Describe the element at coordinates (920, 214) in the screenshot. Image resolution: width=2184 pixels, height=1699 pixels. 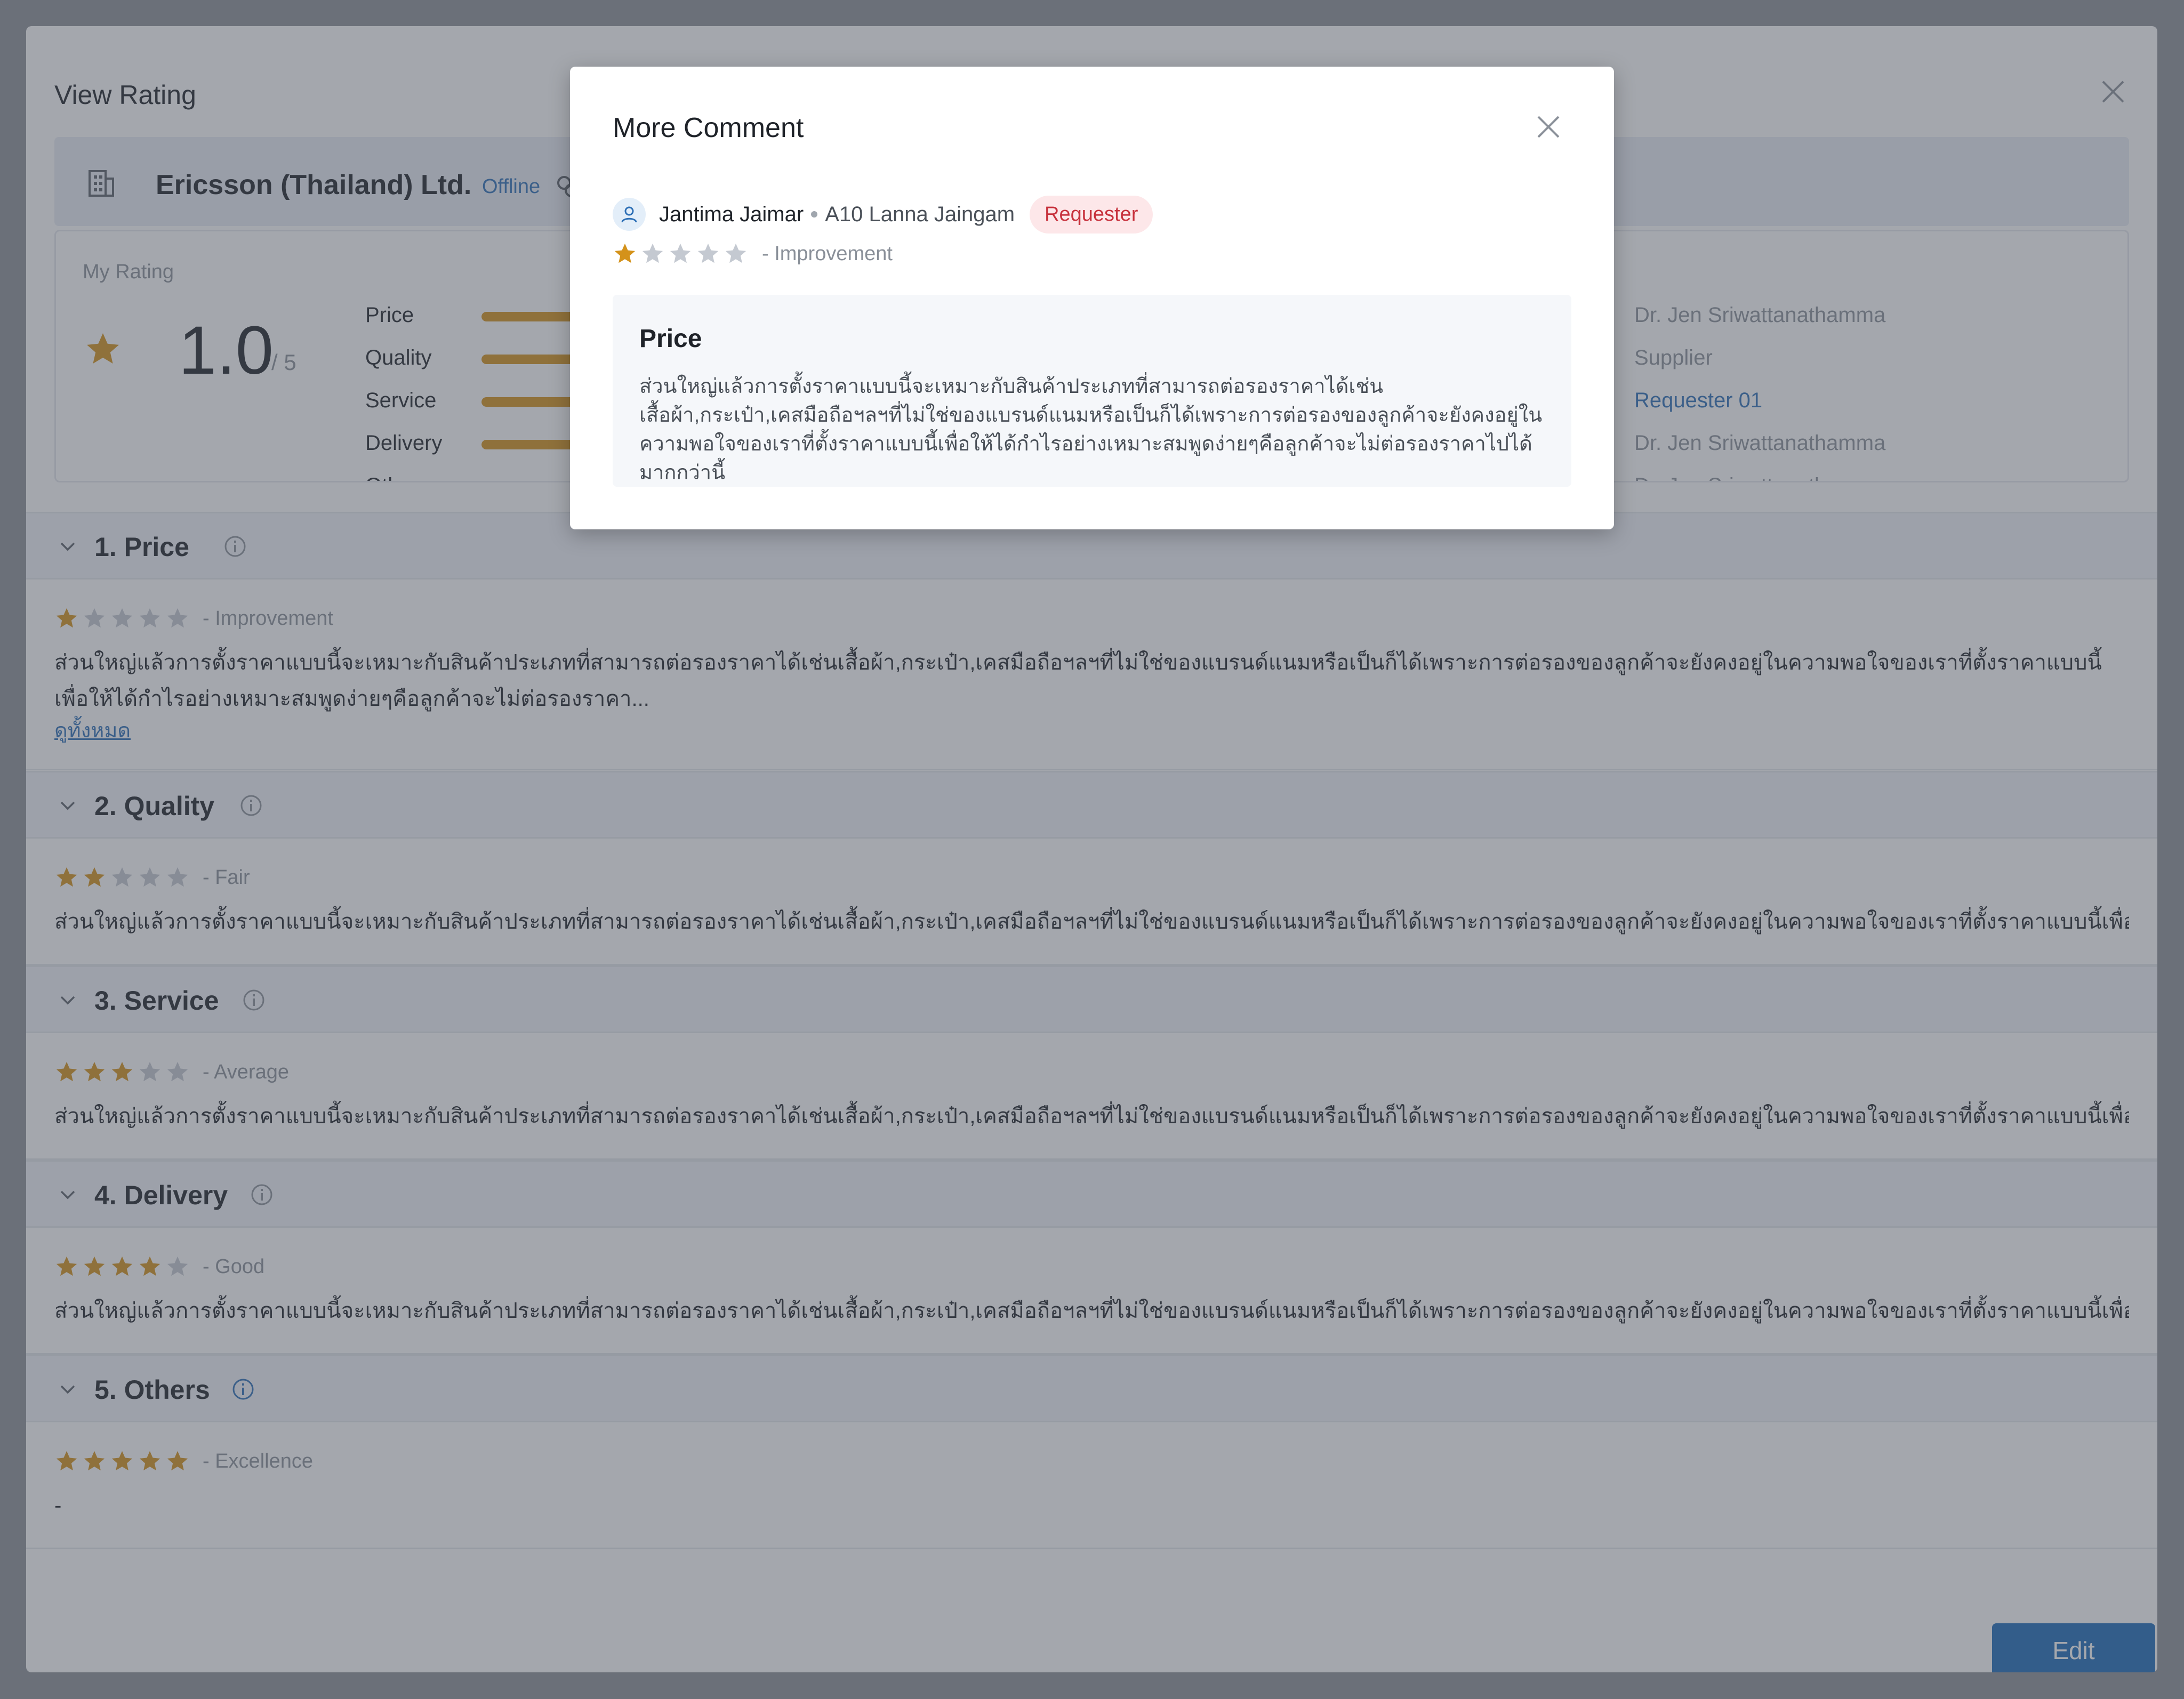
I see `commenter-department: A10 Lanna Jaingam` at that location.